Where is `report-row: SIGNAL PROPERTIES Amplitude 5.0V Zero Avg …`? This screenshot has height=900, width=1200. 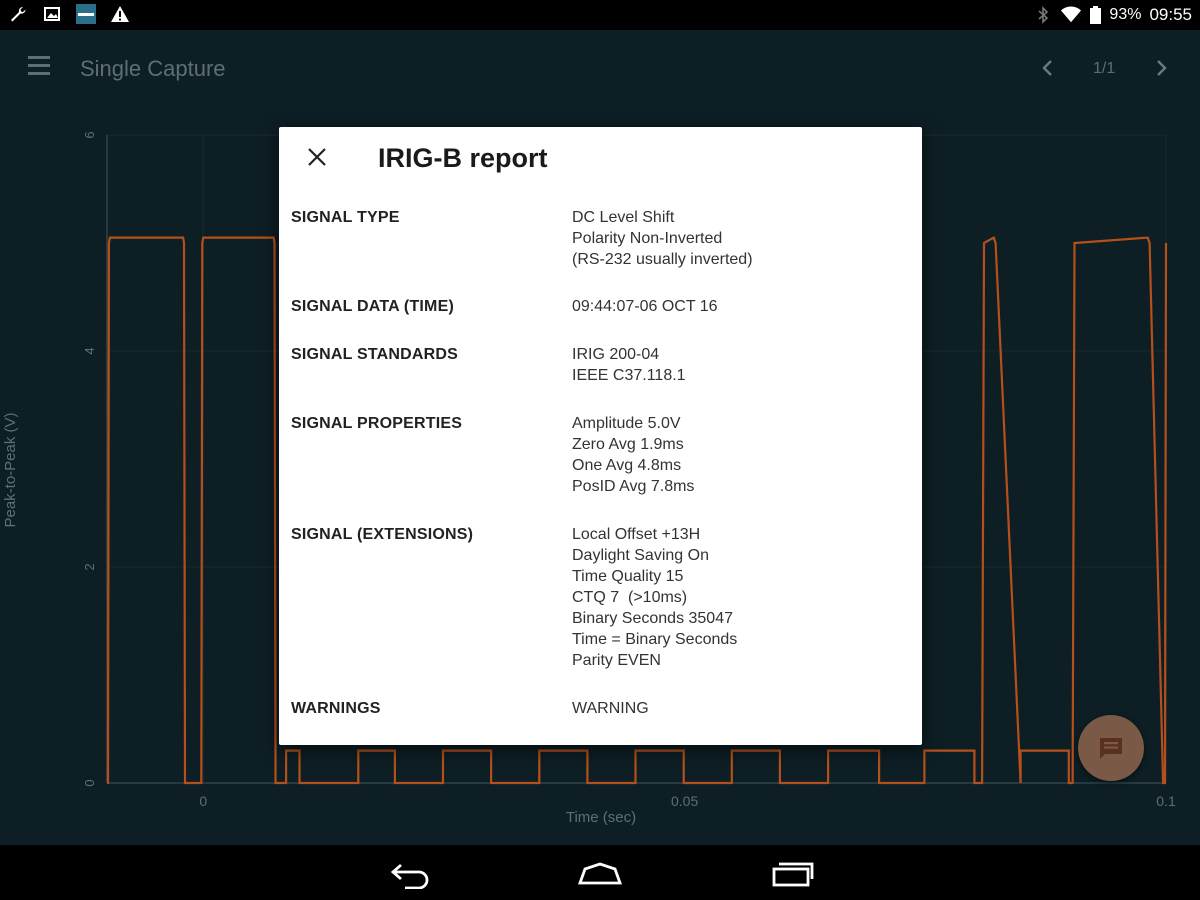
report-row: SIGNAL PROPERTIES Amplitude 5.0V Zero Avg … is located at coordinates (601, 455).